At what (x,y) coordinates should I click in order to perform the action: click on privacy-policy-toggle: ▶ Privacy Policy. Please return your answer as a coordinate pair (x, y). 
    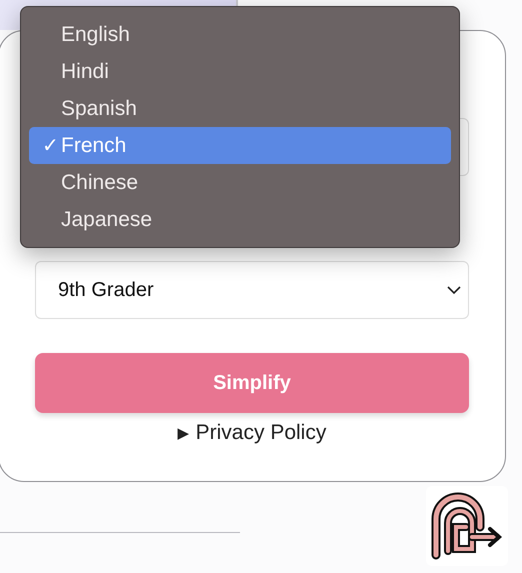
    Looking at the image, I should click on (252, 433).